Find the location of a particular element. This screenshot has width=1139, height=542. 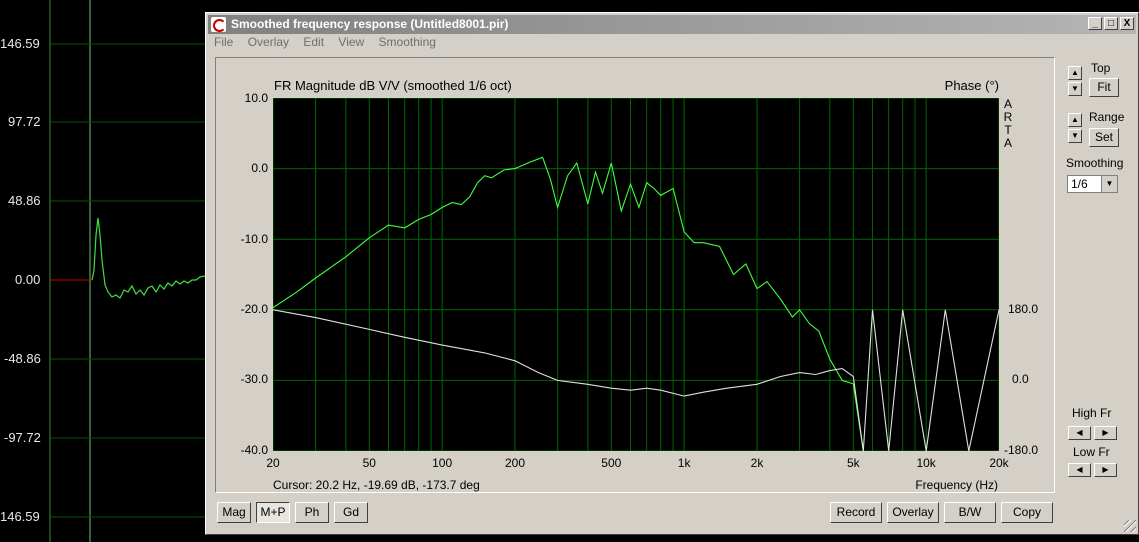

x-tick-label: 200 is located at coordinates (515, 463).